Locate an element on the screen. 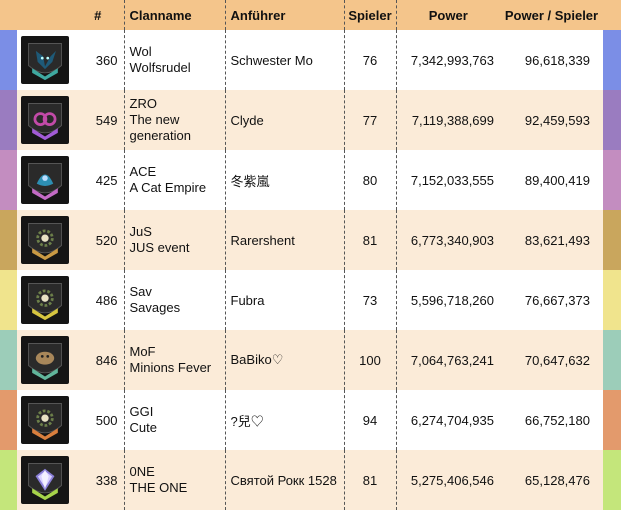 The image size is (621, 512). clan-power: 7,119,388,699 is located at coordinates (447, 120).